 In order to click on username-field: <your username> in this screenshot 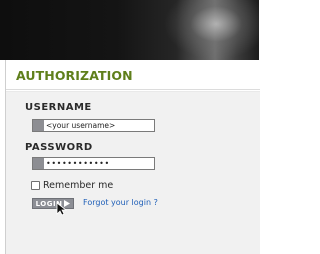, I will do `click(93, 125)`.